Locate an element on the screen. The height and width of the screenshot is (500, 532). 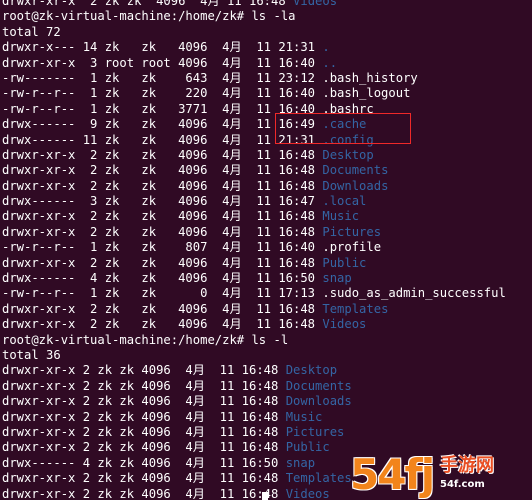
watermark-logo: 54fj is located at coordinates (392, 474).